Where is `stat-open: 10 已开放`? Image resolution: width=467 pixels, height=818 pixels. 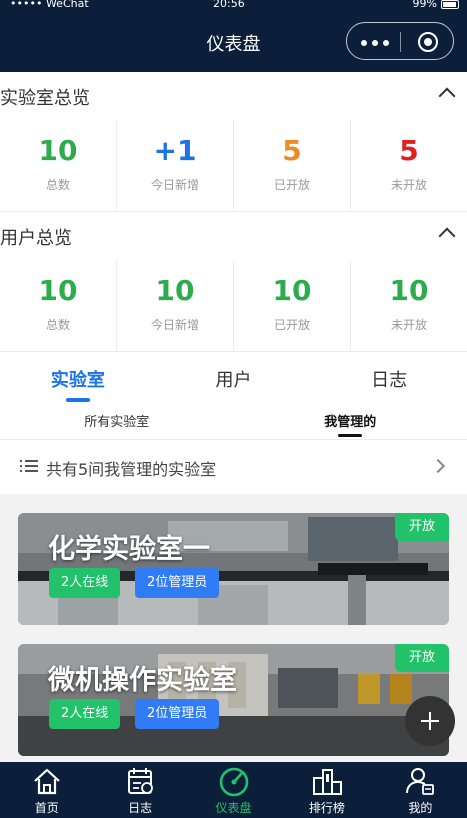 stat-open: 10 已开放 is located at coordinates (292, 305).